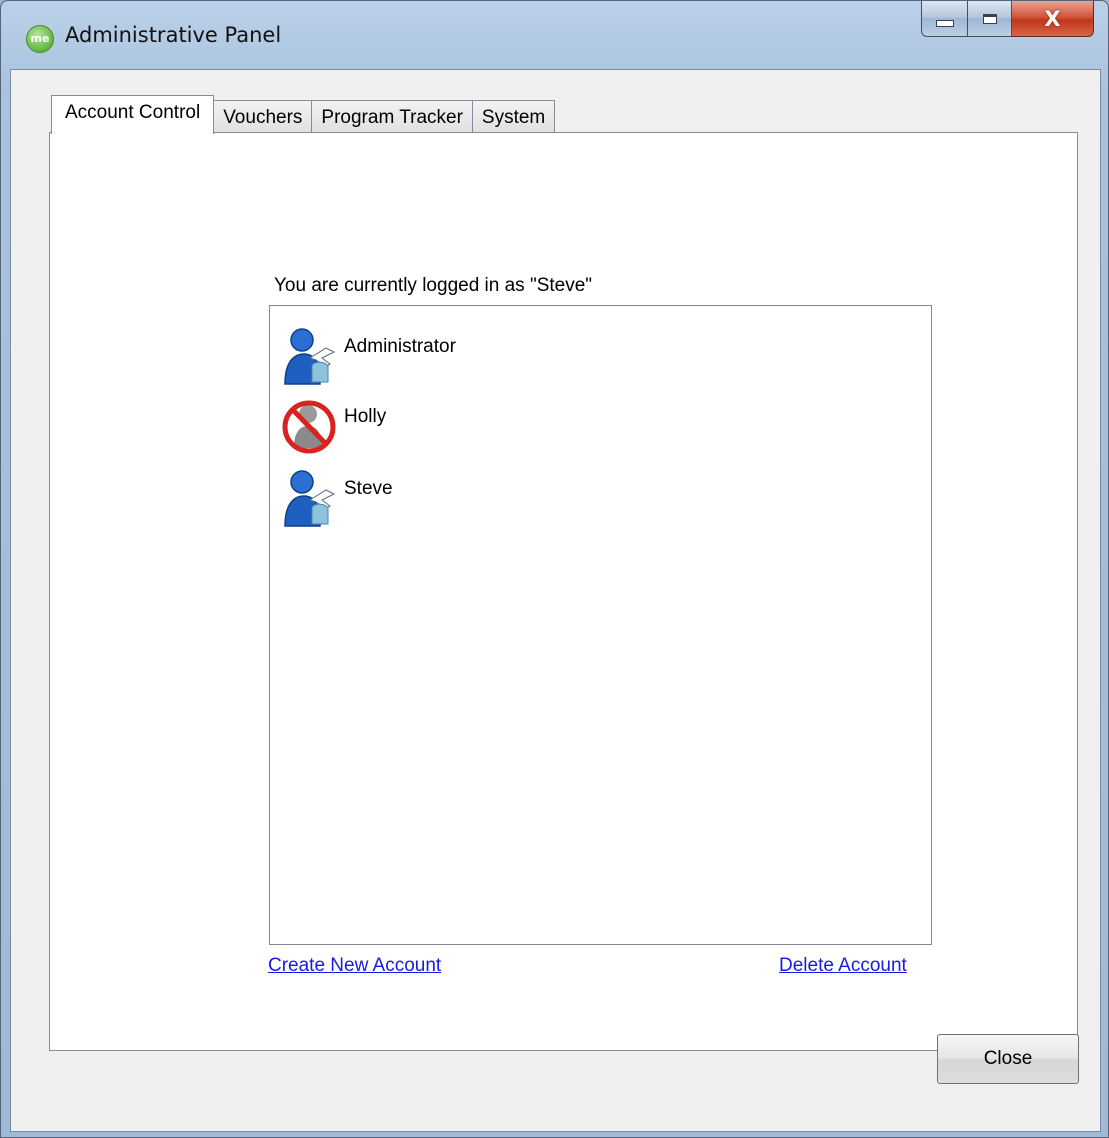  I want to click on tab-program-tracker: Program Tracker, so click(392, 116).